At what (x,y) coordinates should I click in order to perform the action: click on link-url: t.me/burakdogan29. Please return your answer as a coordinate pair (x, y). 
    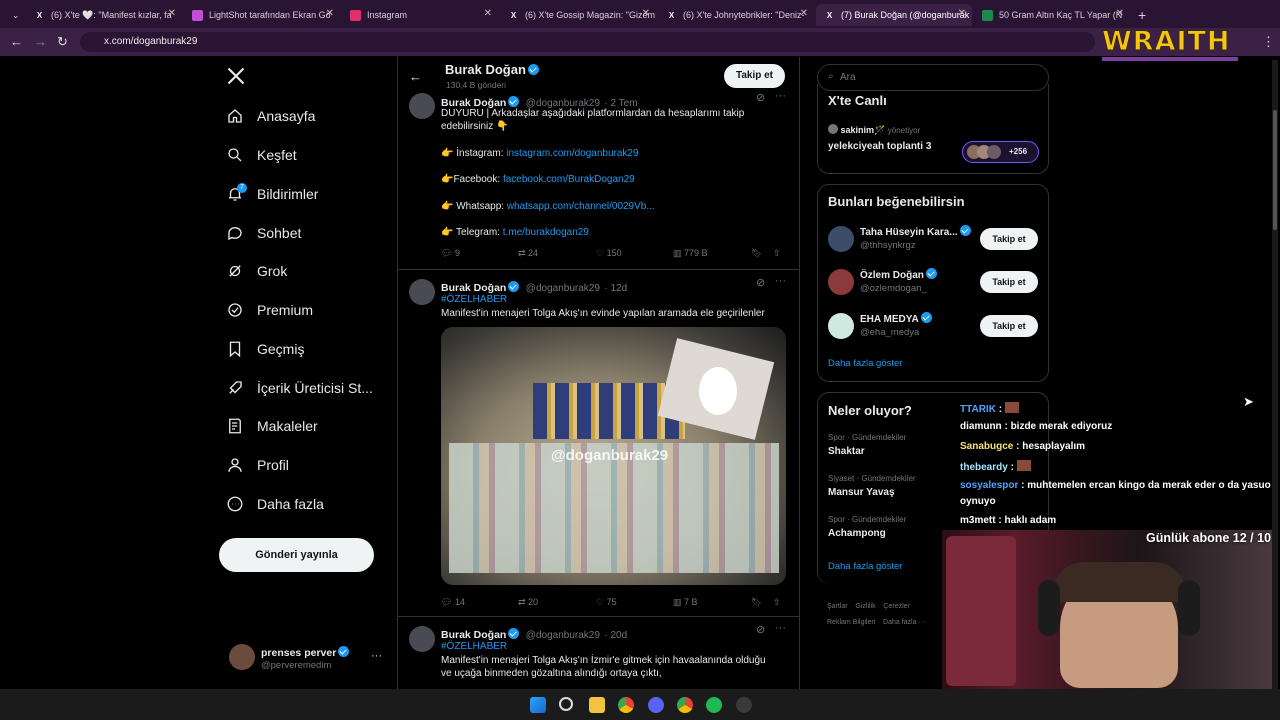
    Looking at the image, I should click on (546, 232).